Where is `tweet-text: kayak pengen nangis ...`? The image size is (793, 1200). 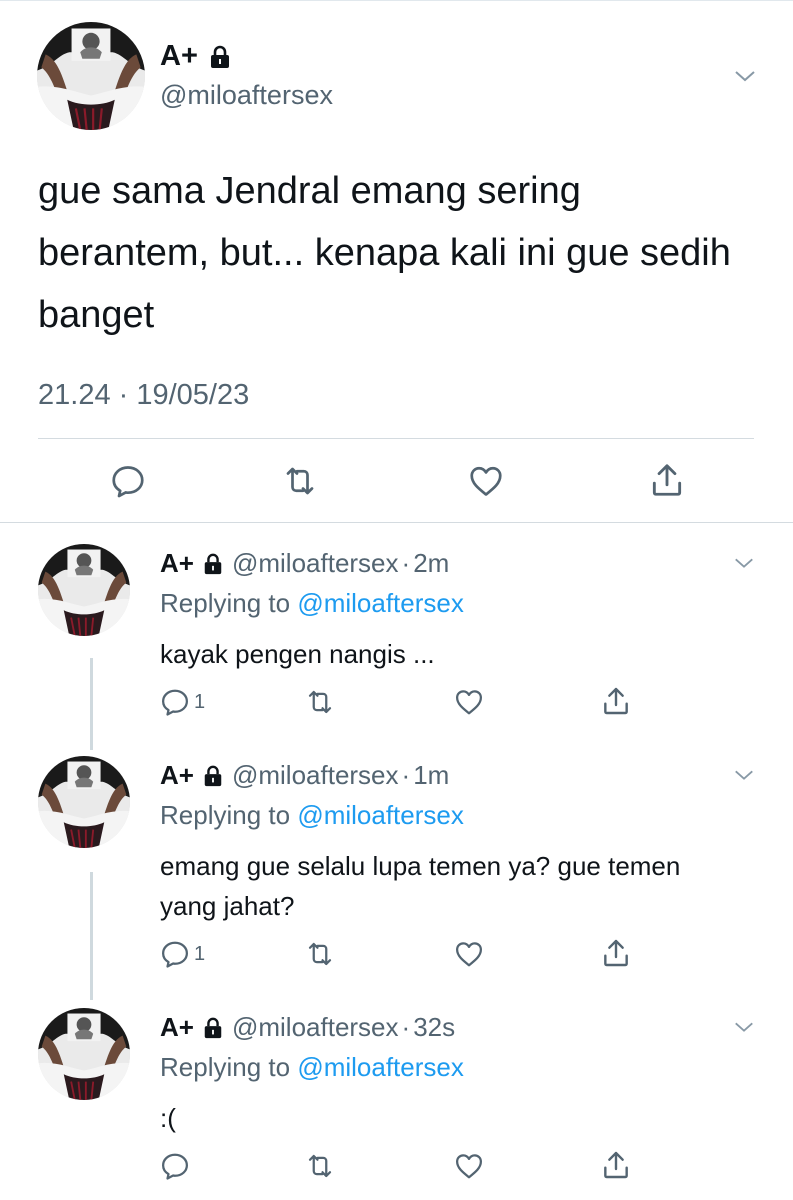 tweet-text: kayak pengen nangis ... is located at coordinates (297, 654).